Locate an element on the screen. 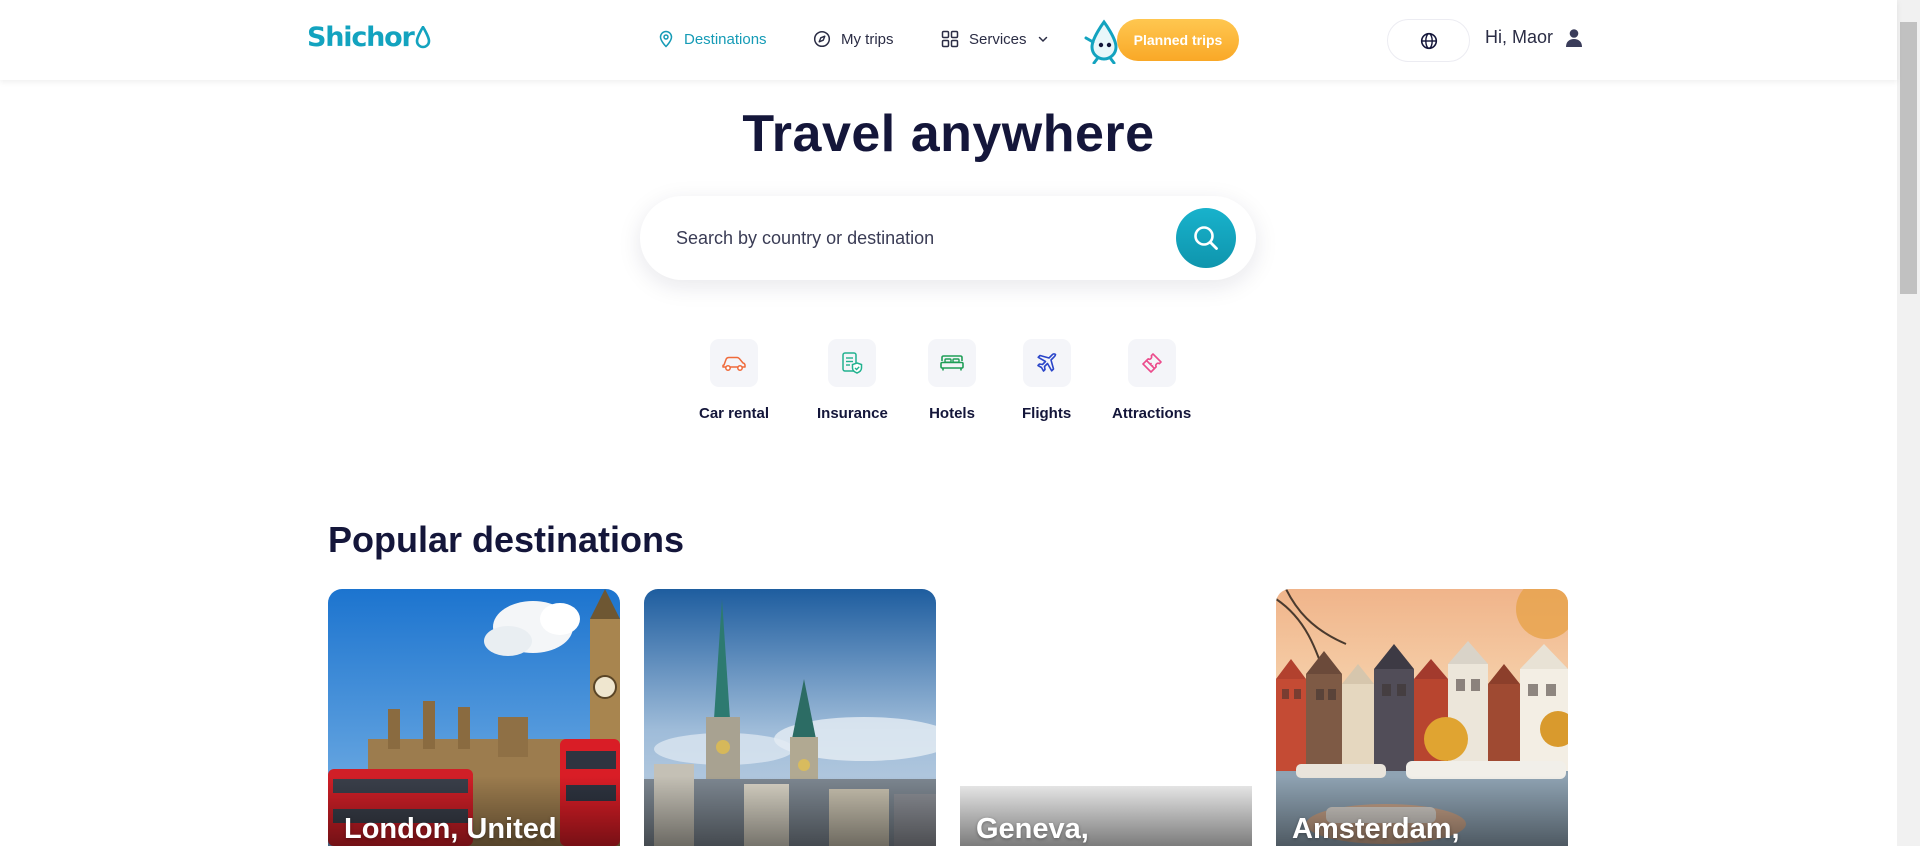 This screenshot has height=846, width=1920. category-attractions: Attractions is located at coordinates (1151, 380).